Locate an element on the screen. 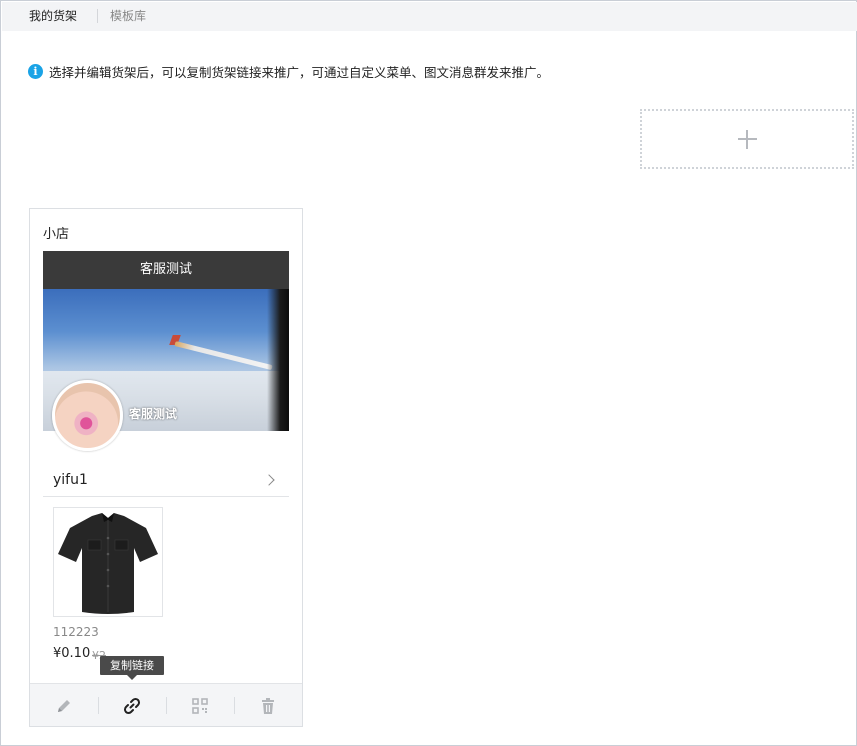 Image resolution: width=857 pixels, height=746 pixels. banner-window-edge is located at coordinates (278, 360).